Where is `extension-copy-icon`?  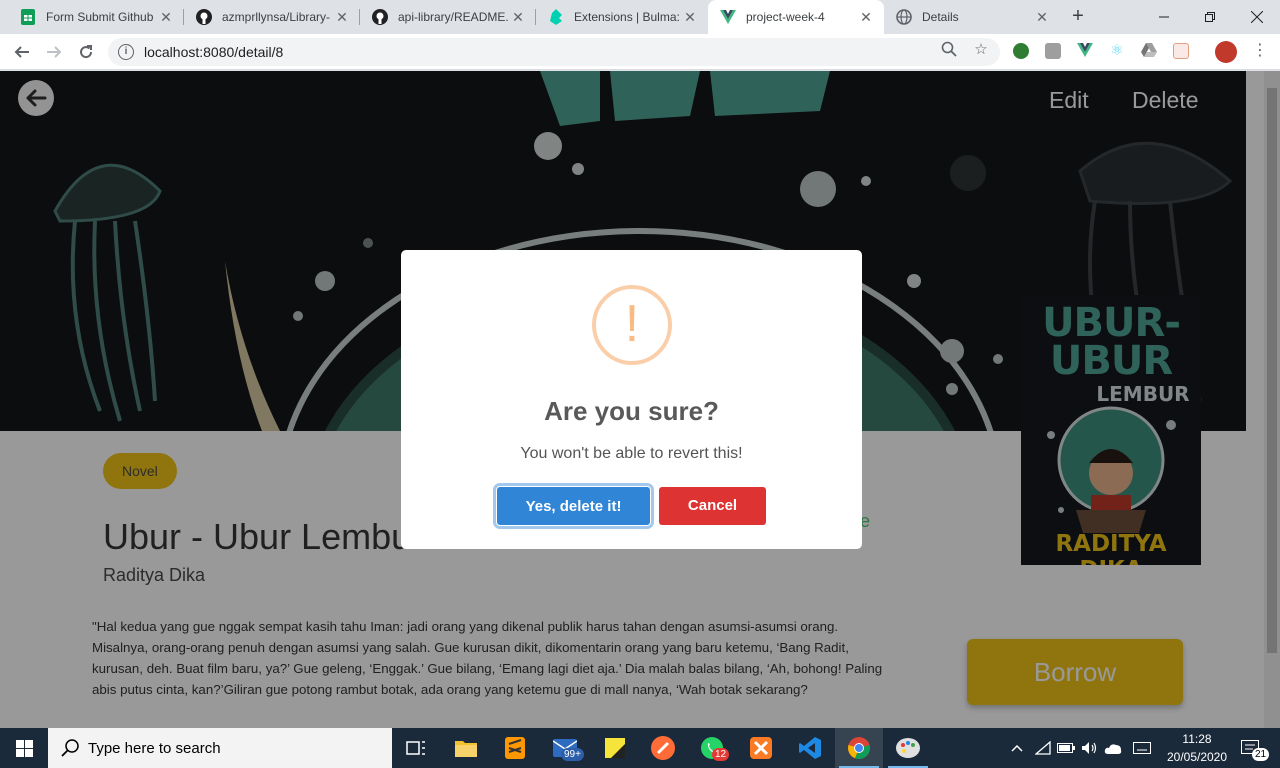
extension-copy-icon is located at coordinates (1053, 51).